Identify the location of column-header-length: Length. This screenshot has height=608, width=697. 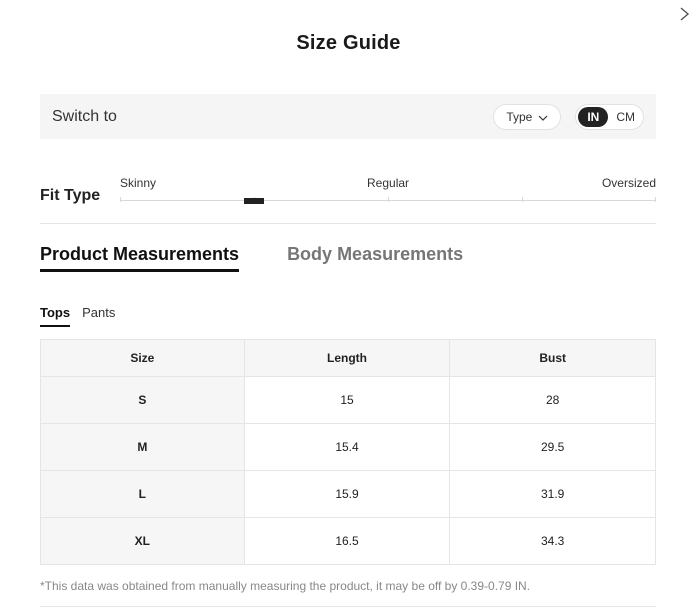
(347, 358).